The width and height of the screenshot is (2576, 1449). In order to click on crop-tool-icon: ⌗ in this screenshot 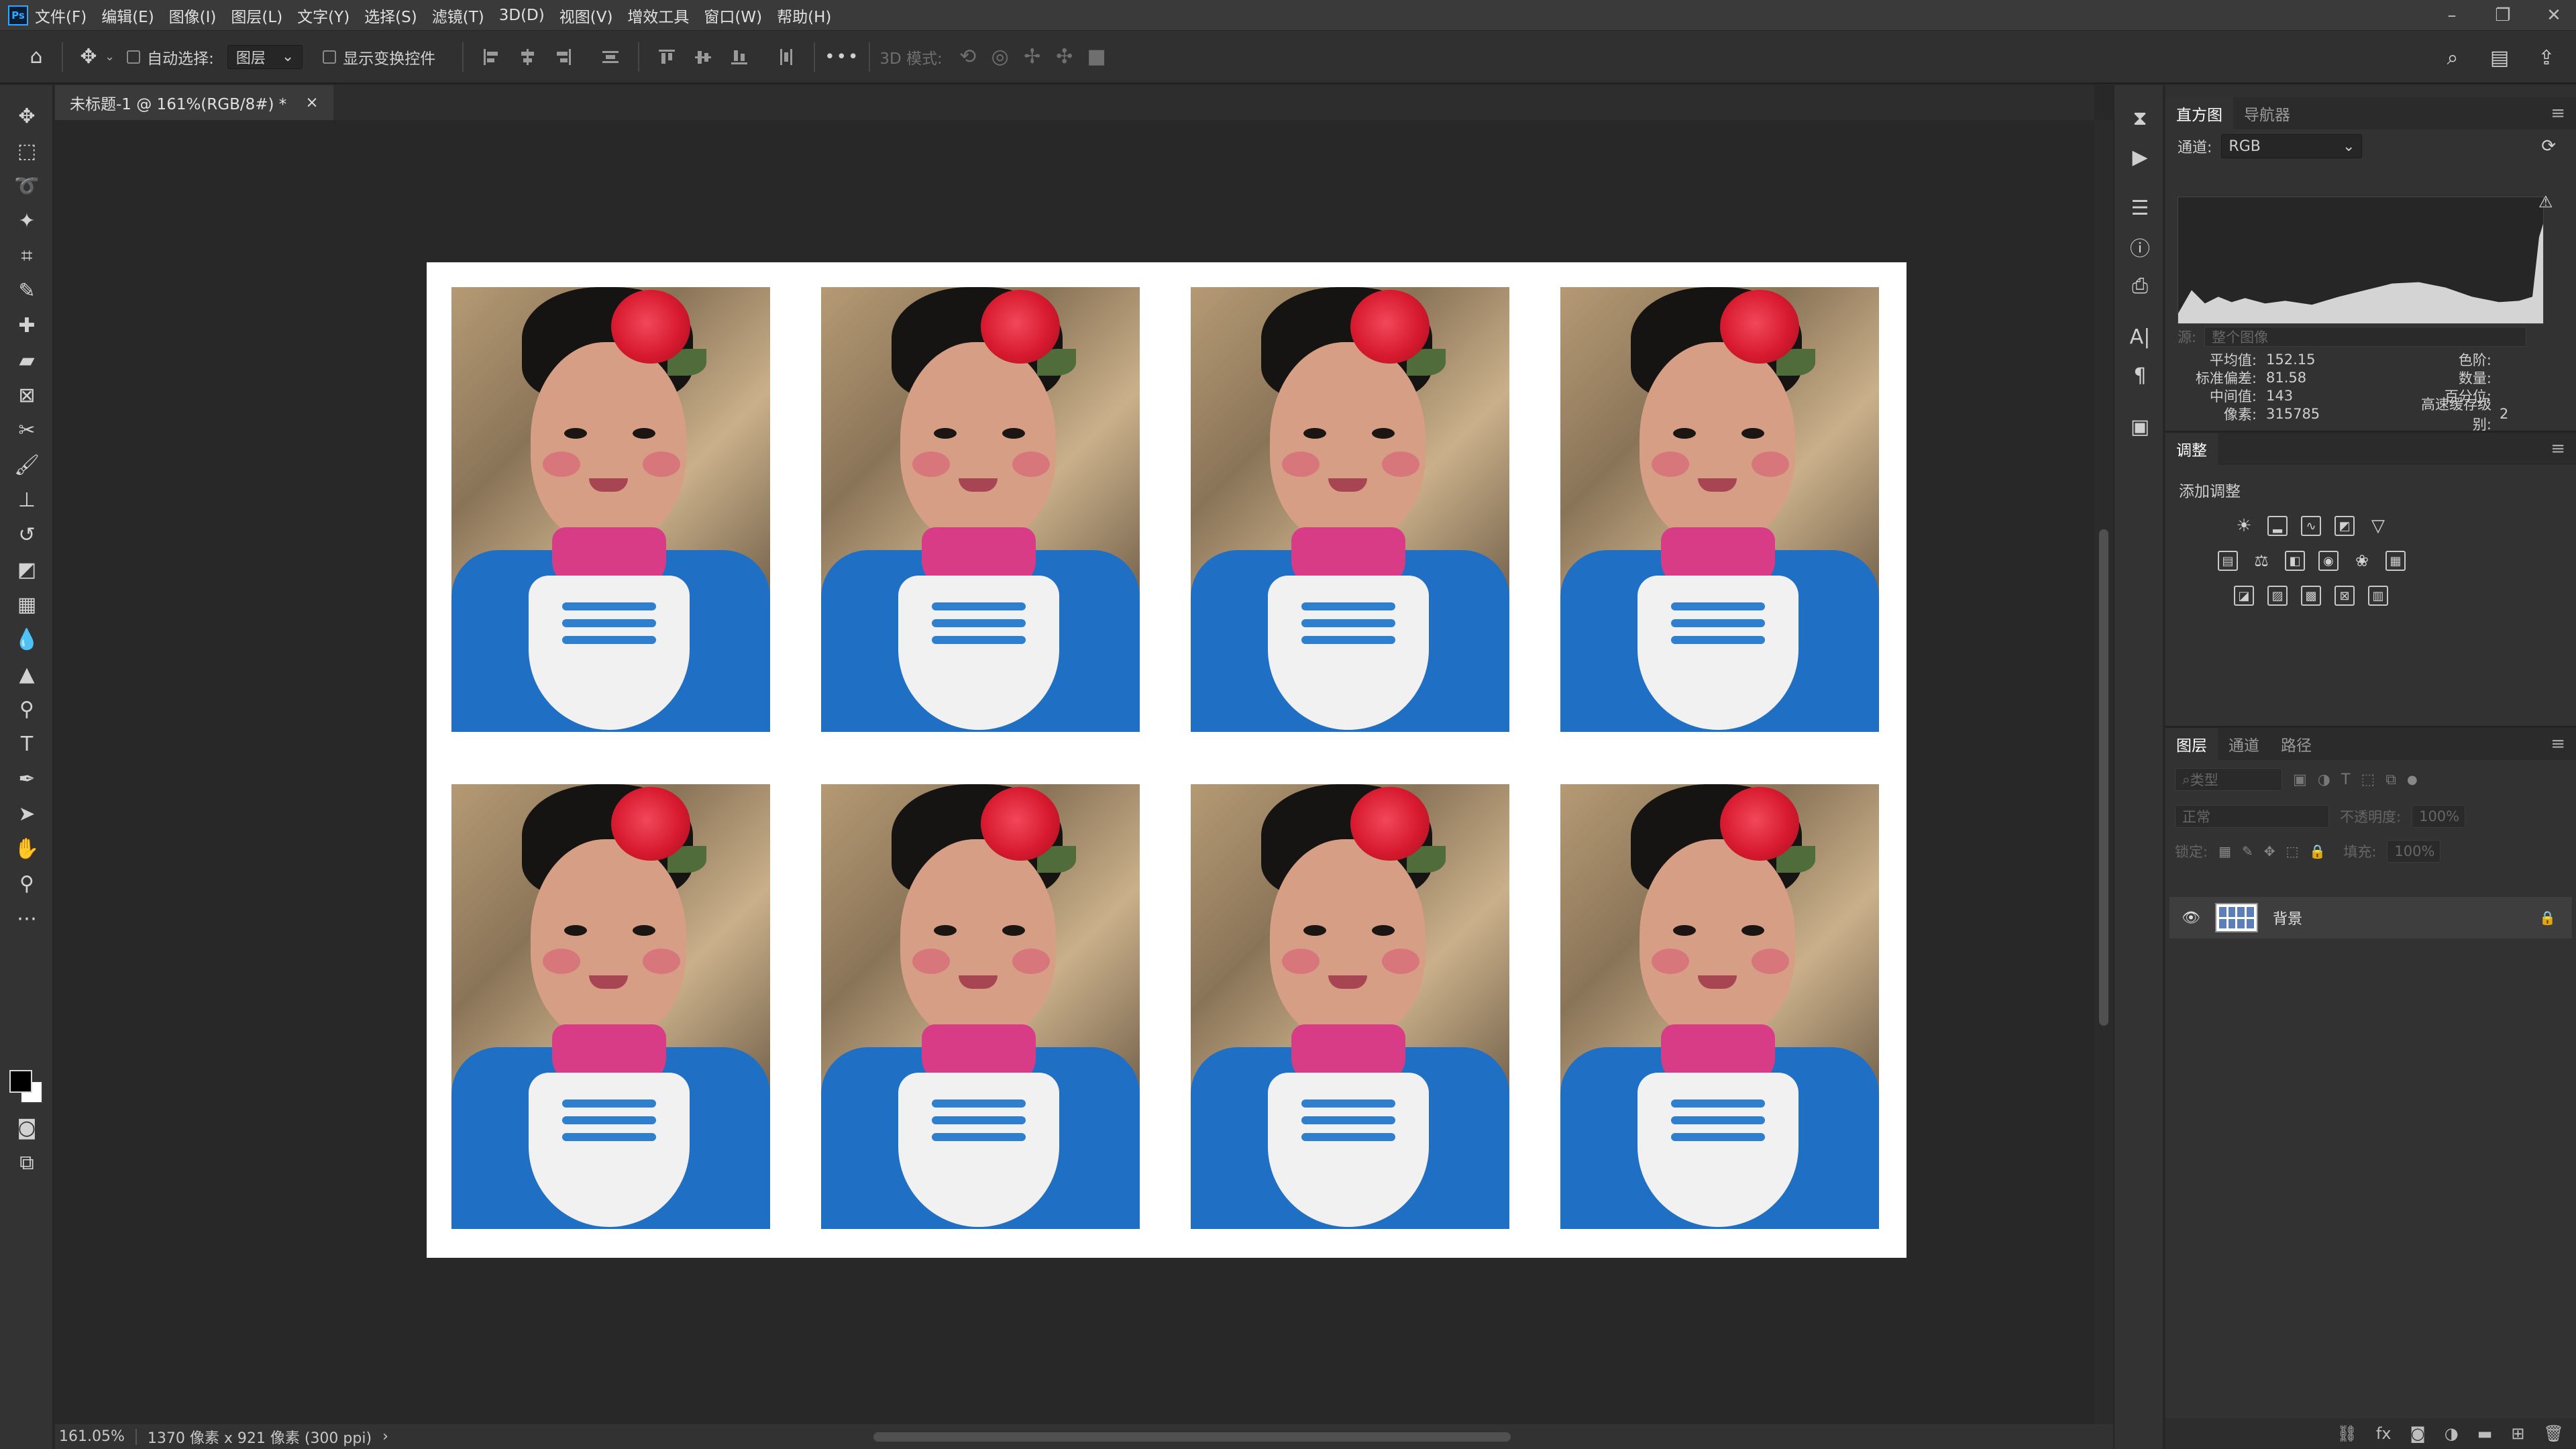, I will do `click(27, 255)`.